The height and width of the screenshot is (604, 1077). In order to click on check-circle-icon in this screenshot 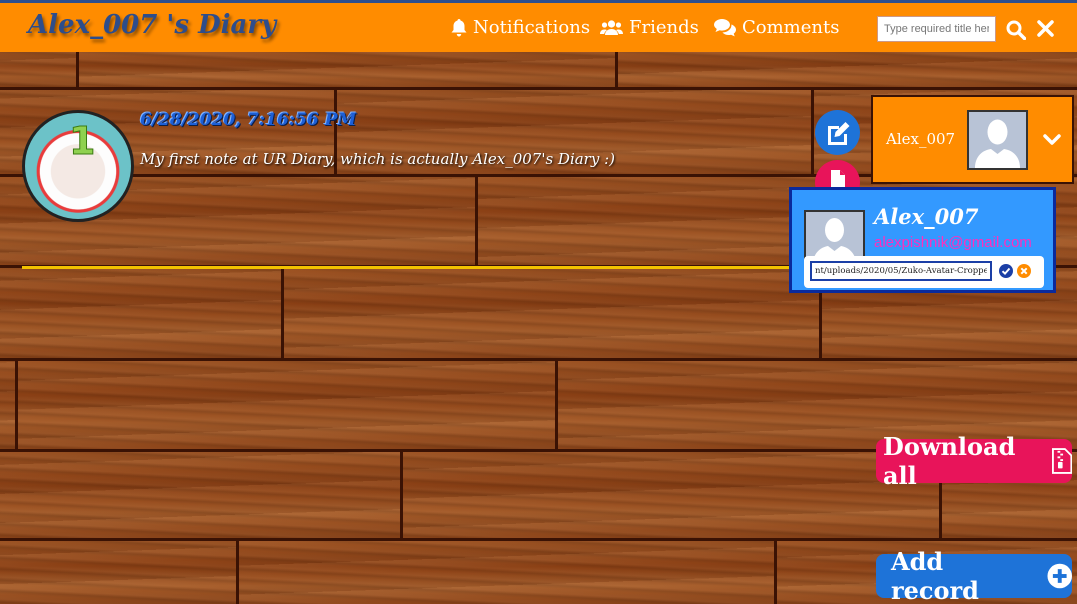, I will do `click(1006, 271)`.